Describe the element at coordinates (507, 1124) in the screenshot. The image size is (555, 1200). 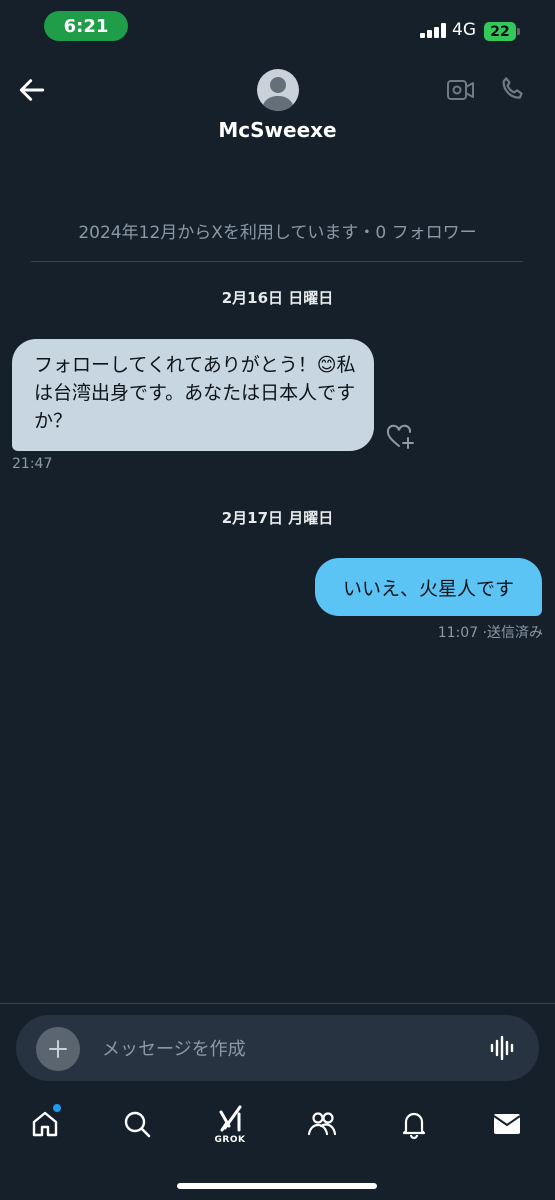
I see `messages-icon` at that location.